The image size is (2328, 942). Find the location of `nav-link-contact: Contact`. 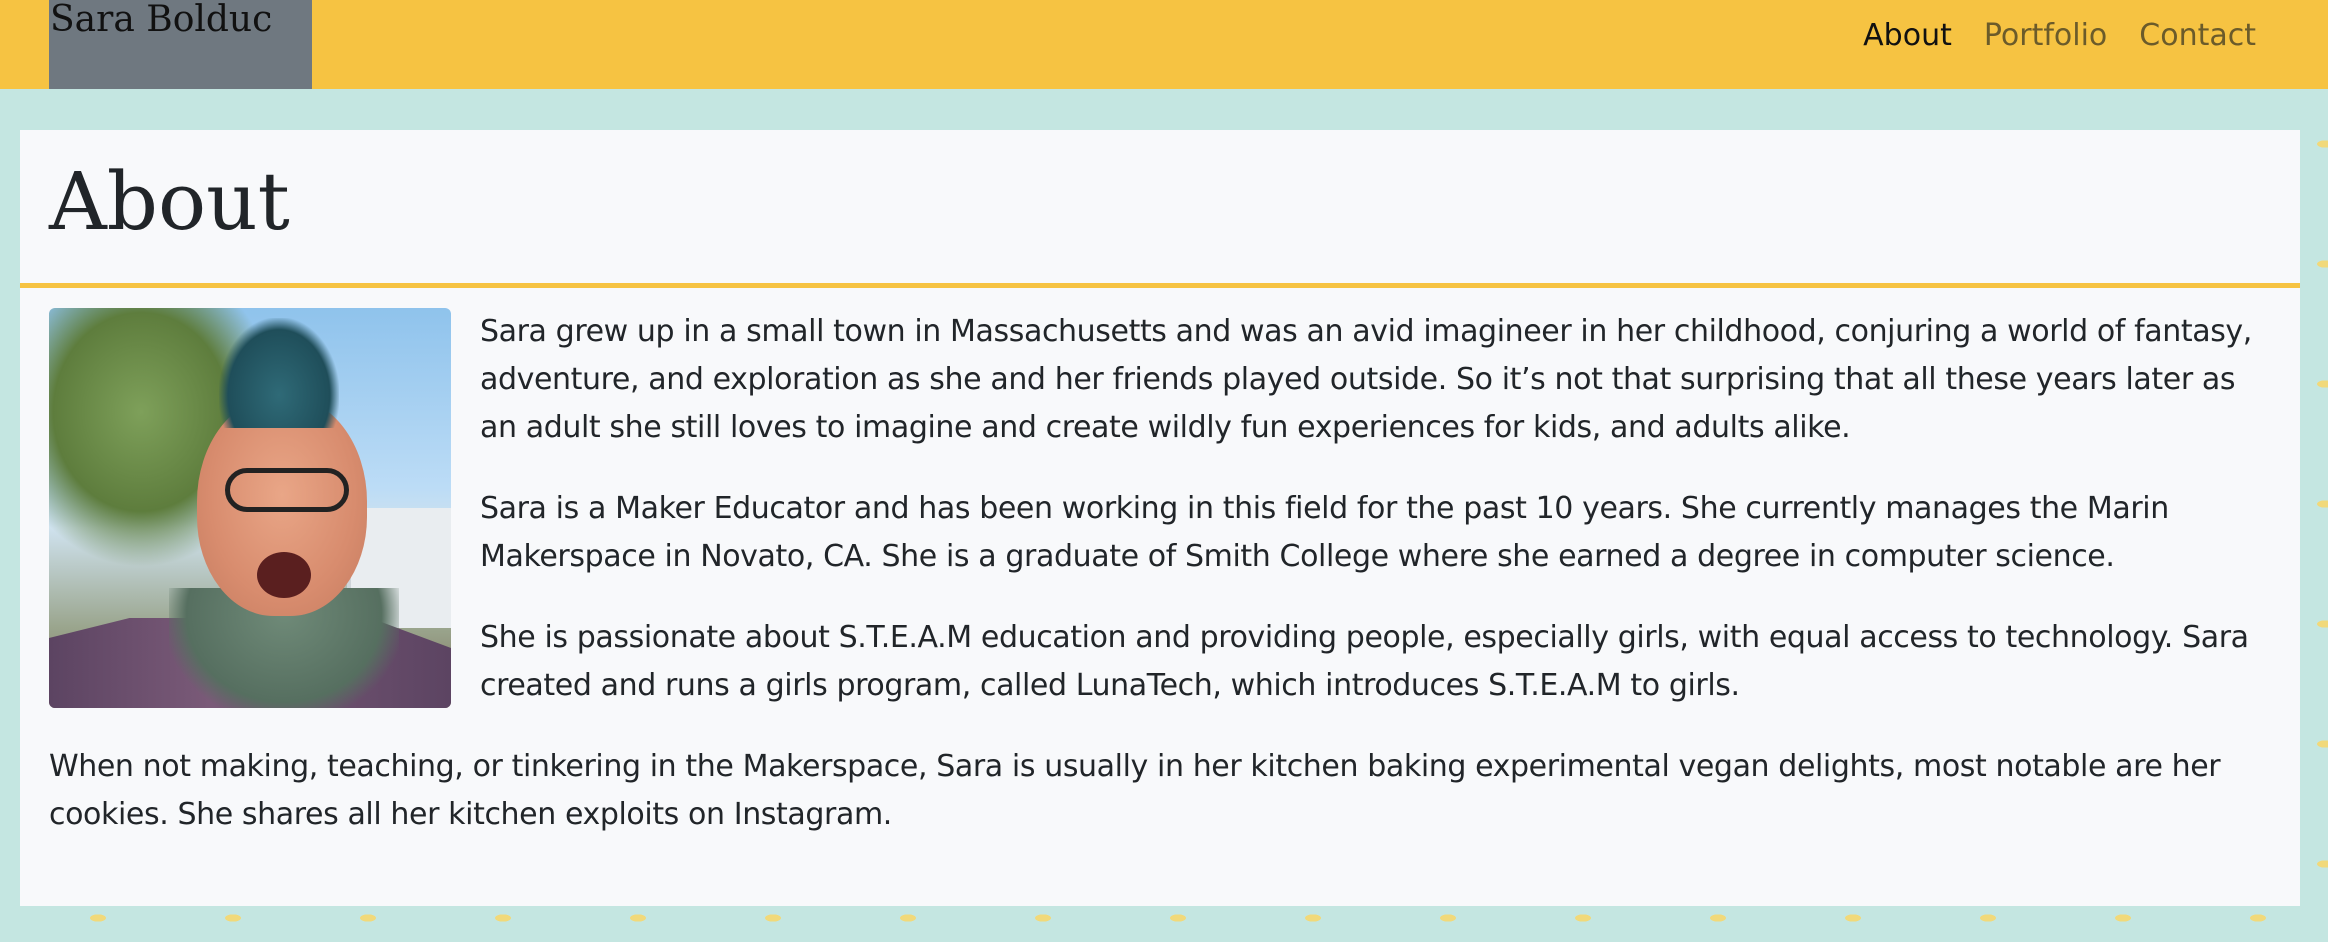

nav-link-contact: Contact is located at coordinates (2197, 36).